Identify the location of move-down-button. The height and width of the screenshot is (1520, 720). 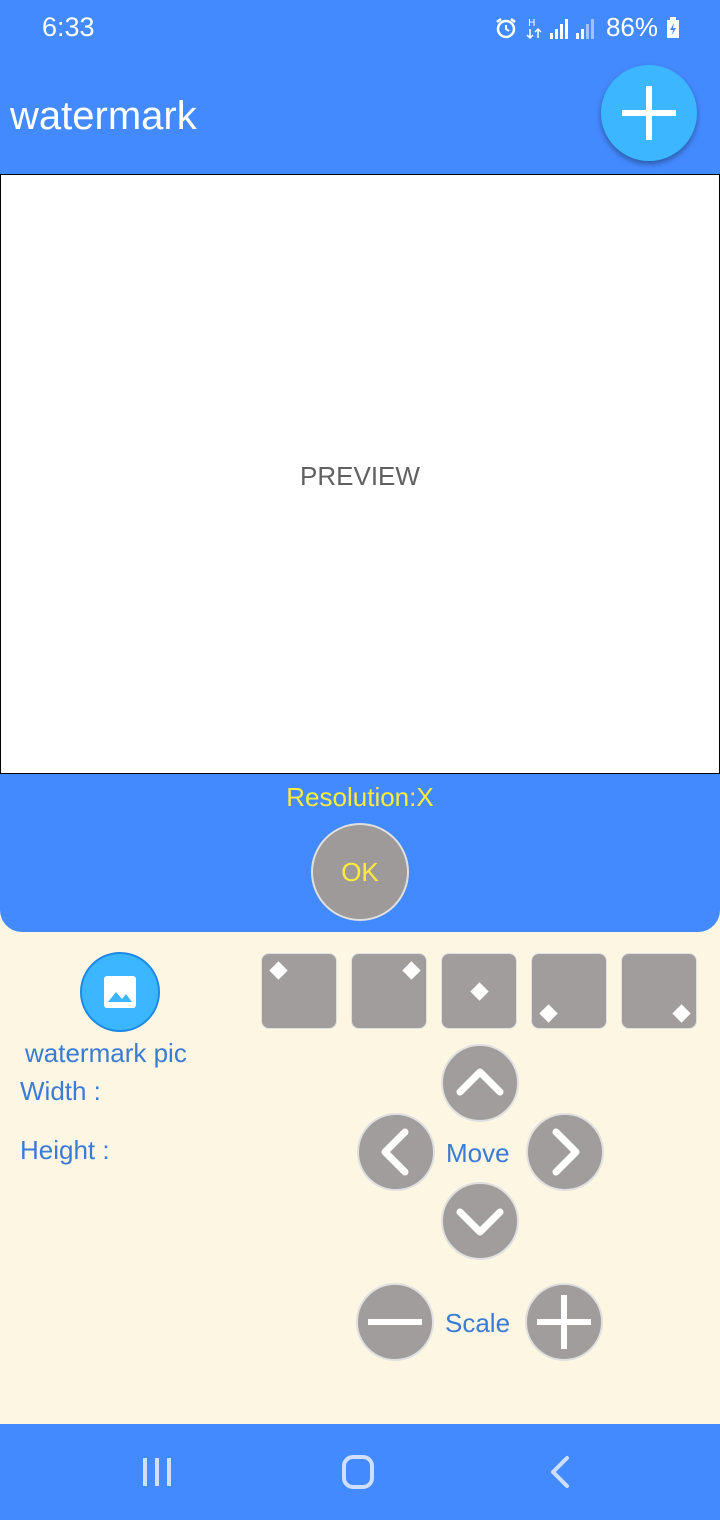
(480, 1221).